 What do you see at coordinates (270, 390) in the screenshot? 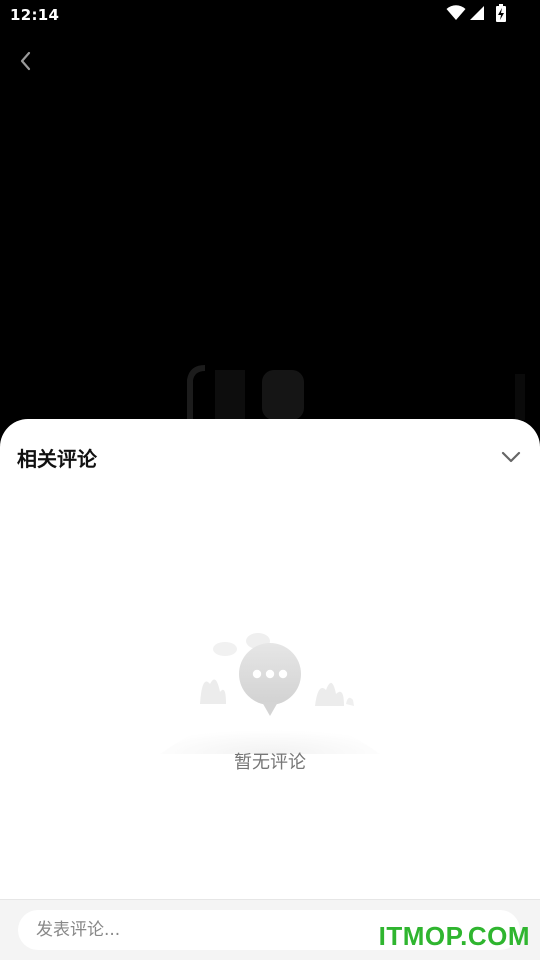
I see `video-frame` at bounding box center [270, 390].